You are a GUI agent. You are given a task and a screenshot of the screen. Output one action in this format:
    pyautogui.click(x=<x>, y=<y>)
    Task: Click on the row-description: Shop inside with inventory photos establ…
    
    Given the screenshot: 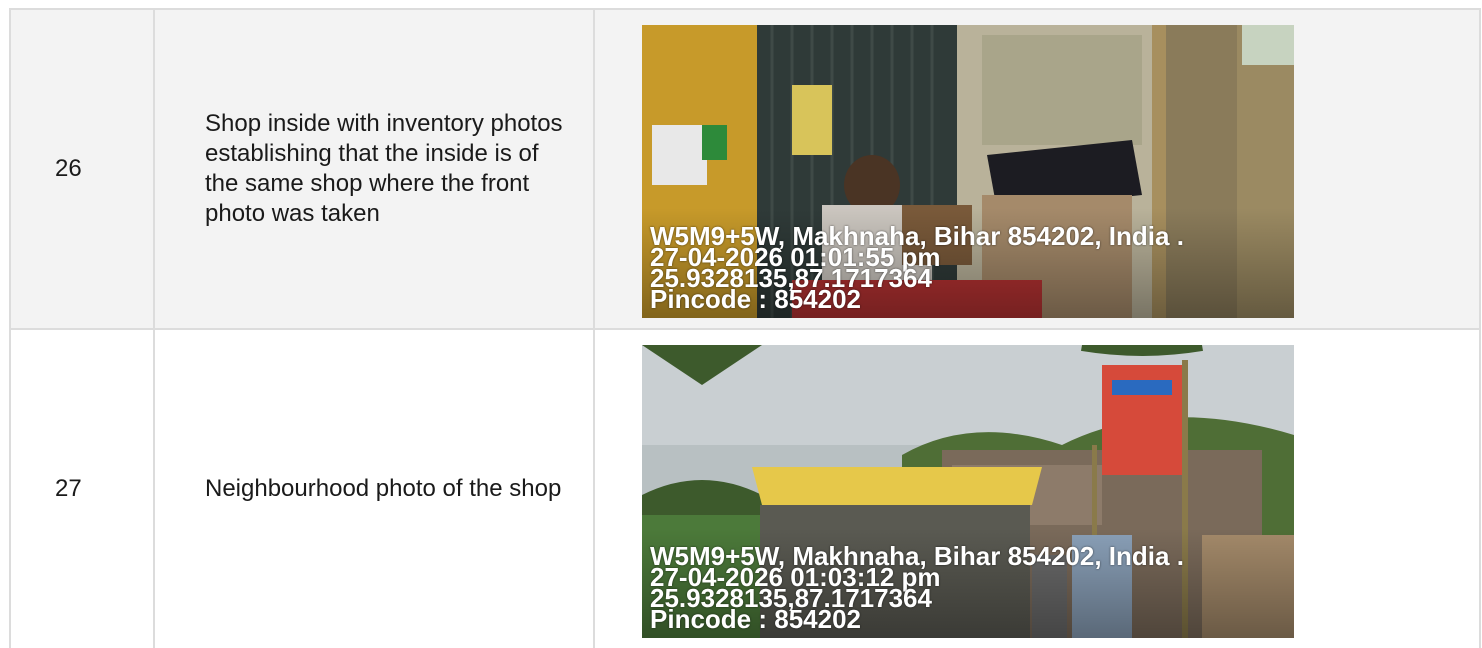 What is the action you would take?
    pyautogui.click(x=375, y=169)
    